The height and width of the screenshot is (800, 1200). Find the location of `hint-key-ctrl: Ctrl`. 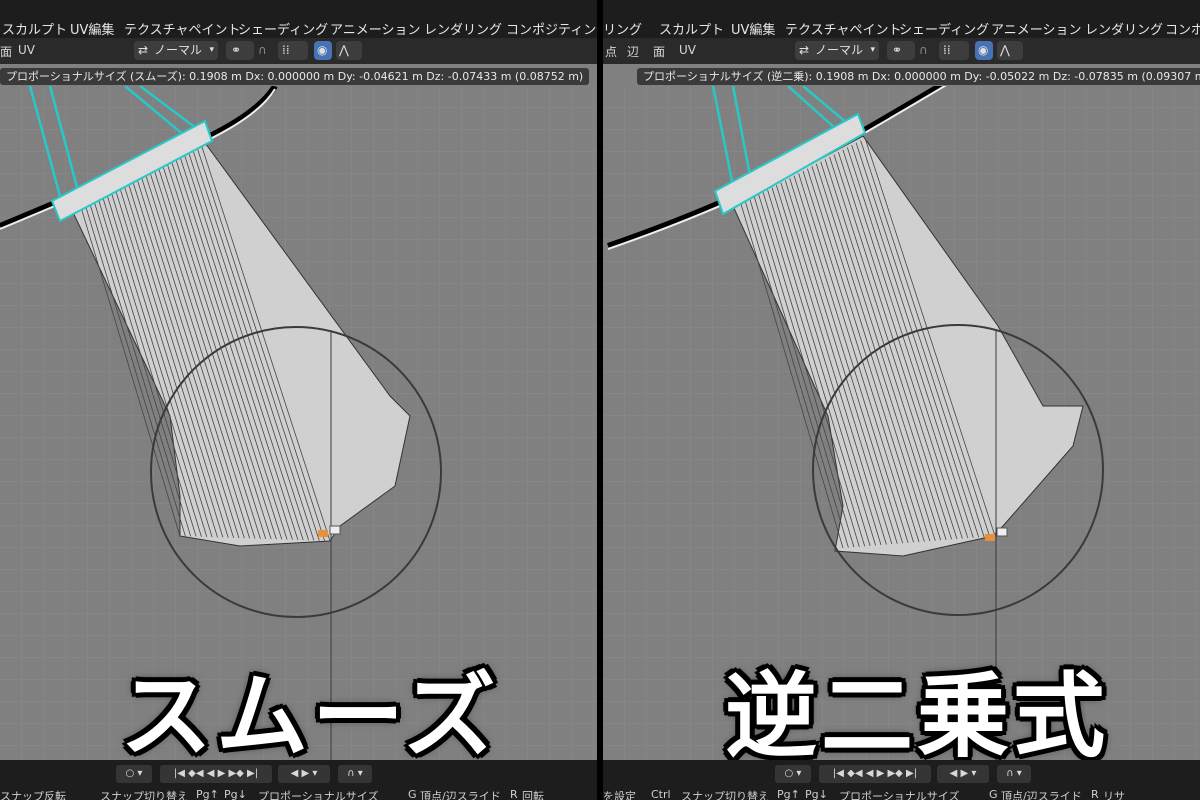

hint-key-ctrl: Ctrl is located at coordinates (661, 794).